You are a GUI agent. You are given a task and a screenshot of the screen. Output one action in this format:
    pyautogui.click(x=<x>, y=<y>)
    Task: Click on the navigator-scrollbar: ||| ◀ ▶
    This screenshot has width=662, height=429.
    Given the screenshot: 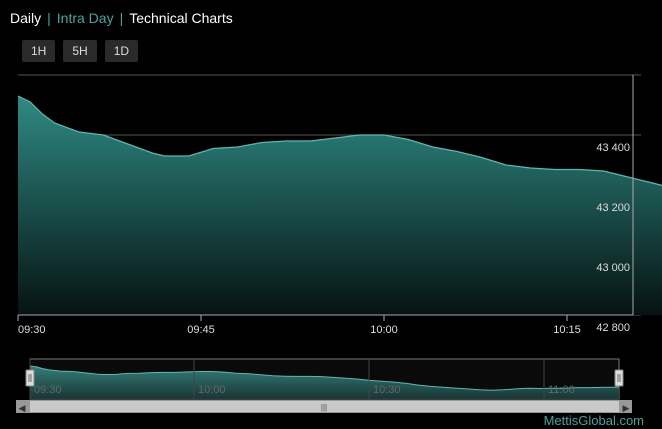 What is the action you would take?
    pyautogui.click(x=324, y=406)
    